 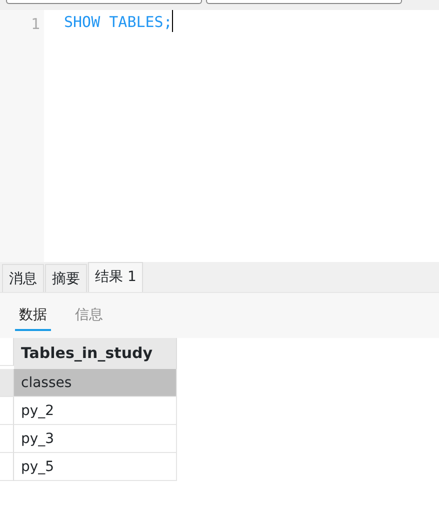 What do you see at coordinates (33, 318) in the screenshot?
I see `sub-tab: 数据` at bounding box center [33, 318].